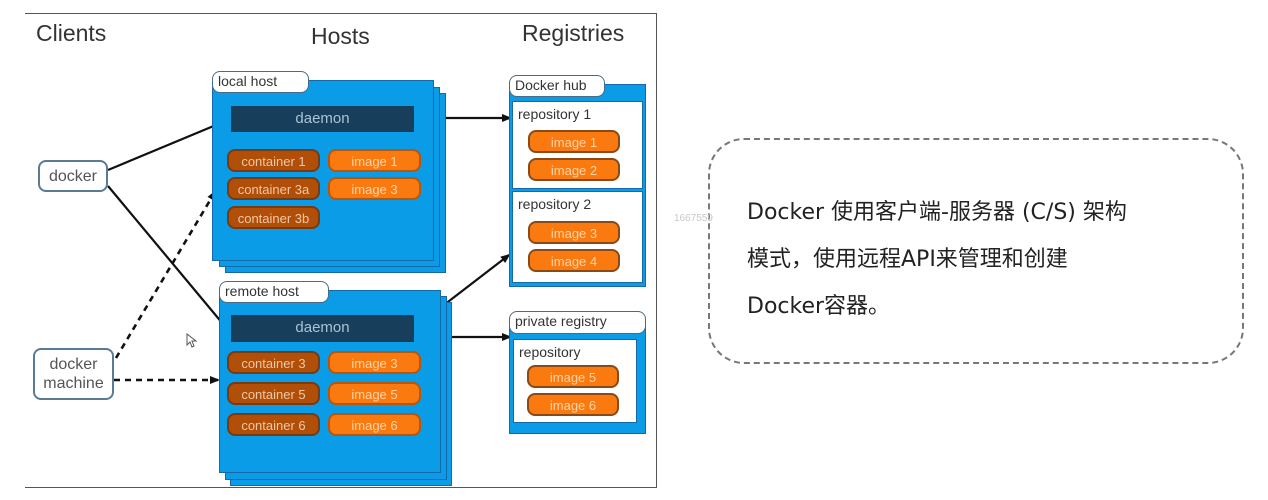 This screenshot has height=500, width=1268. What do you see at coordinates (573, 376) in the screenshot?
I see `private-image-5: image 5` at bounding box center [573, 376].